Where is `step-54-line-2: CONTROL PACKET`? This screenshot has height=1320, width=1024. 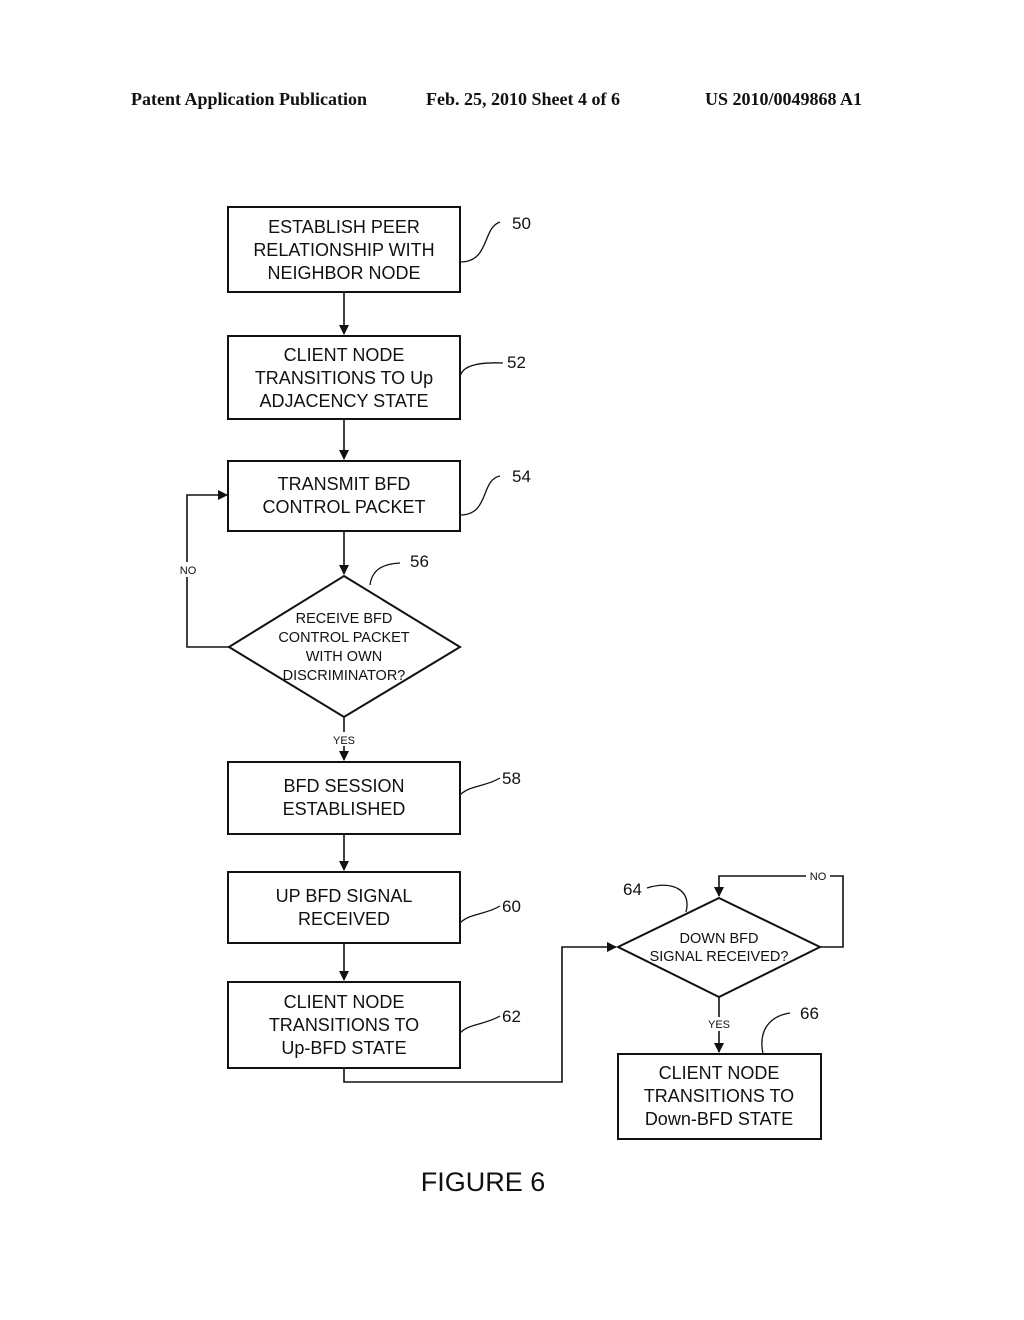
step-54-line-2: CONTROL PACKET is located at coordinates (343, 507).